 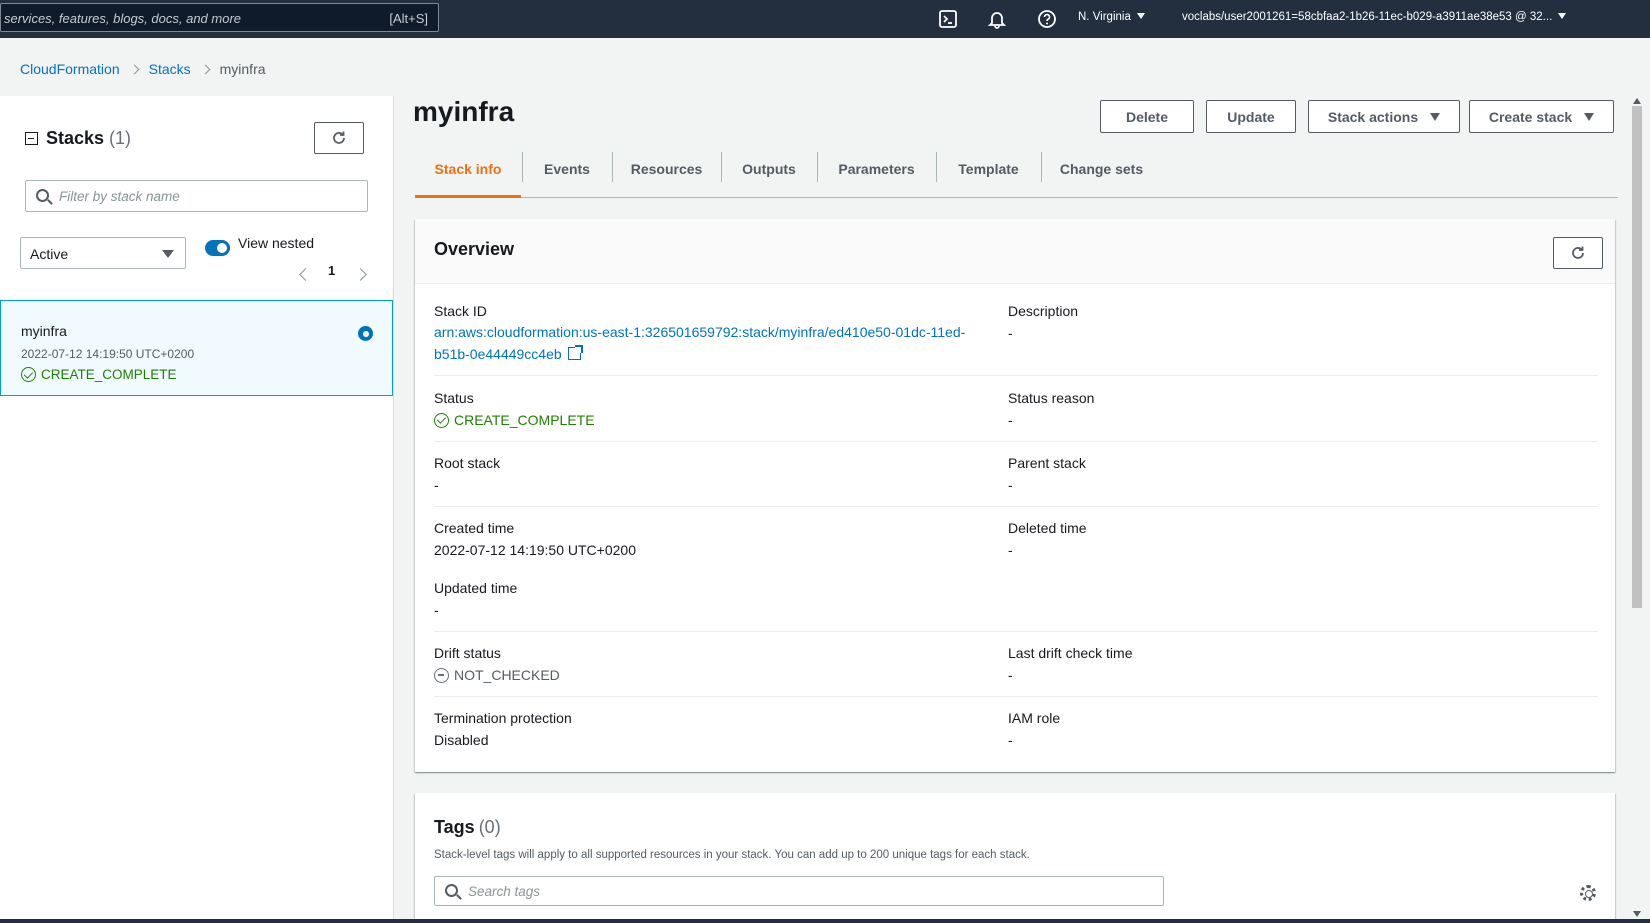 What do you see at coordinates (49, 254) in the screenshot?
I see `status-filter-value: Active` at bounding box center [49, 254].